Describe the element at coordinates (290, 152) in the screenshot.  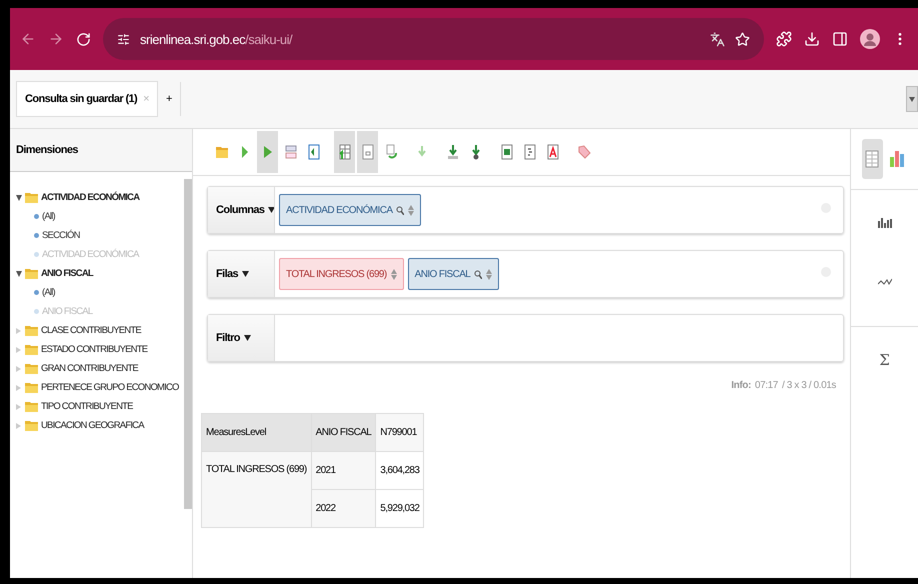
I see `list-icon` at that location.